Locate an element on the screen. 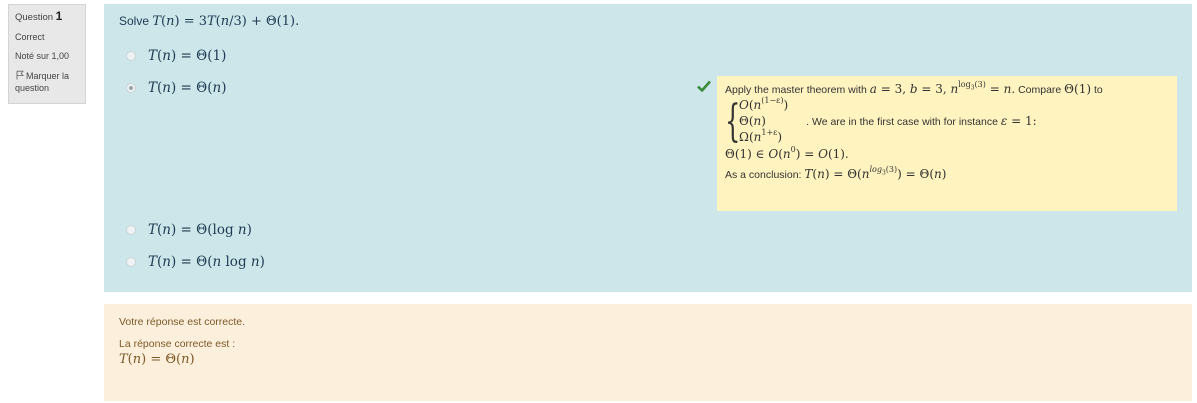 The image size is (1197, 403). right-answer: T(n) = Θ(n) is located at coordinates (157, 359).